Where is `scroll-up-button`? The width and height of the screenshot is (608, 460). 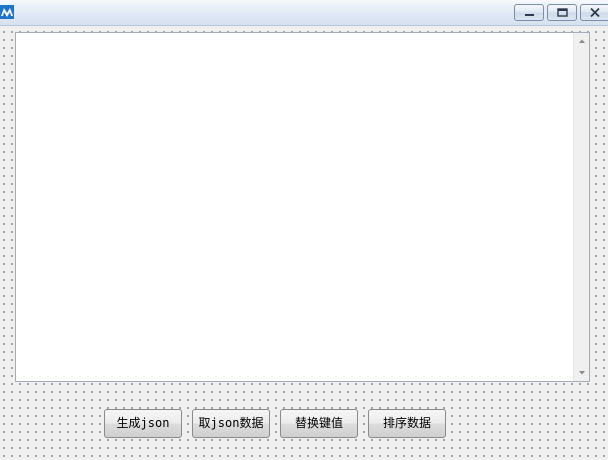
scroll-up-button is located at coordinates (582, 41).